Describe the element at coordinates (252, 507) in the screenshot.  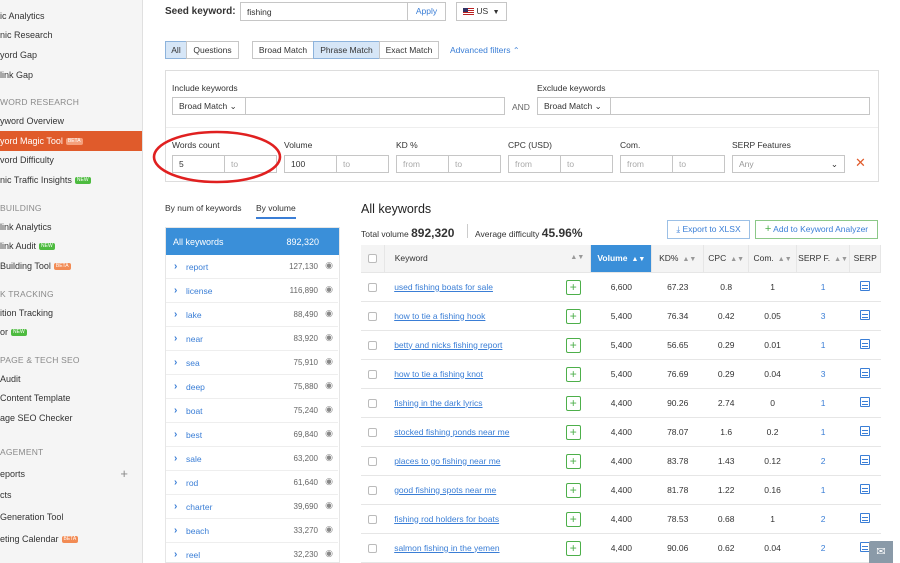
I see `group-item: › charter 39,690 ◉` at that location.